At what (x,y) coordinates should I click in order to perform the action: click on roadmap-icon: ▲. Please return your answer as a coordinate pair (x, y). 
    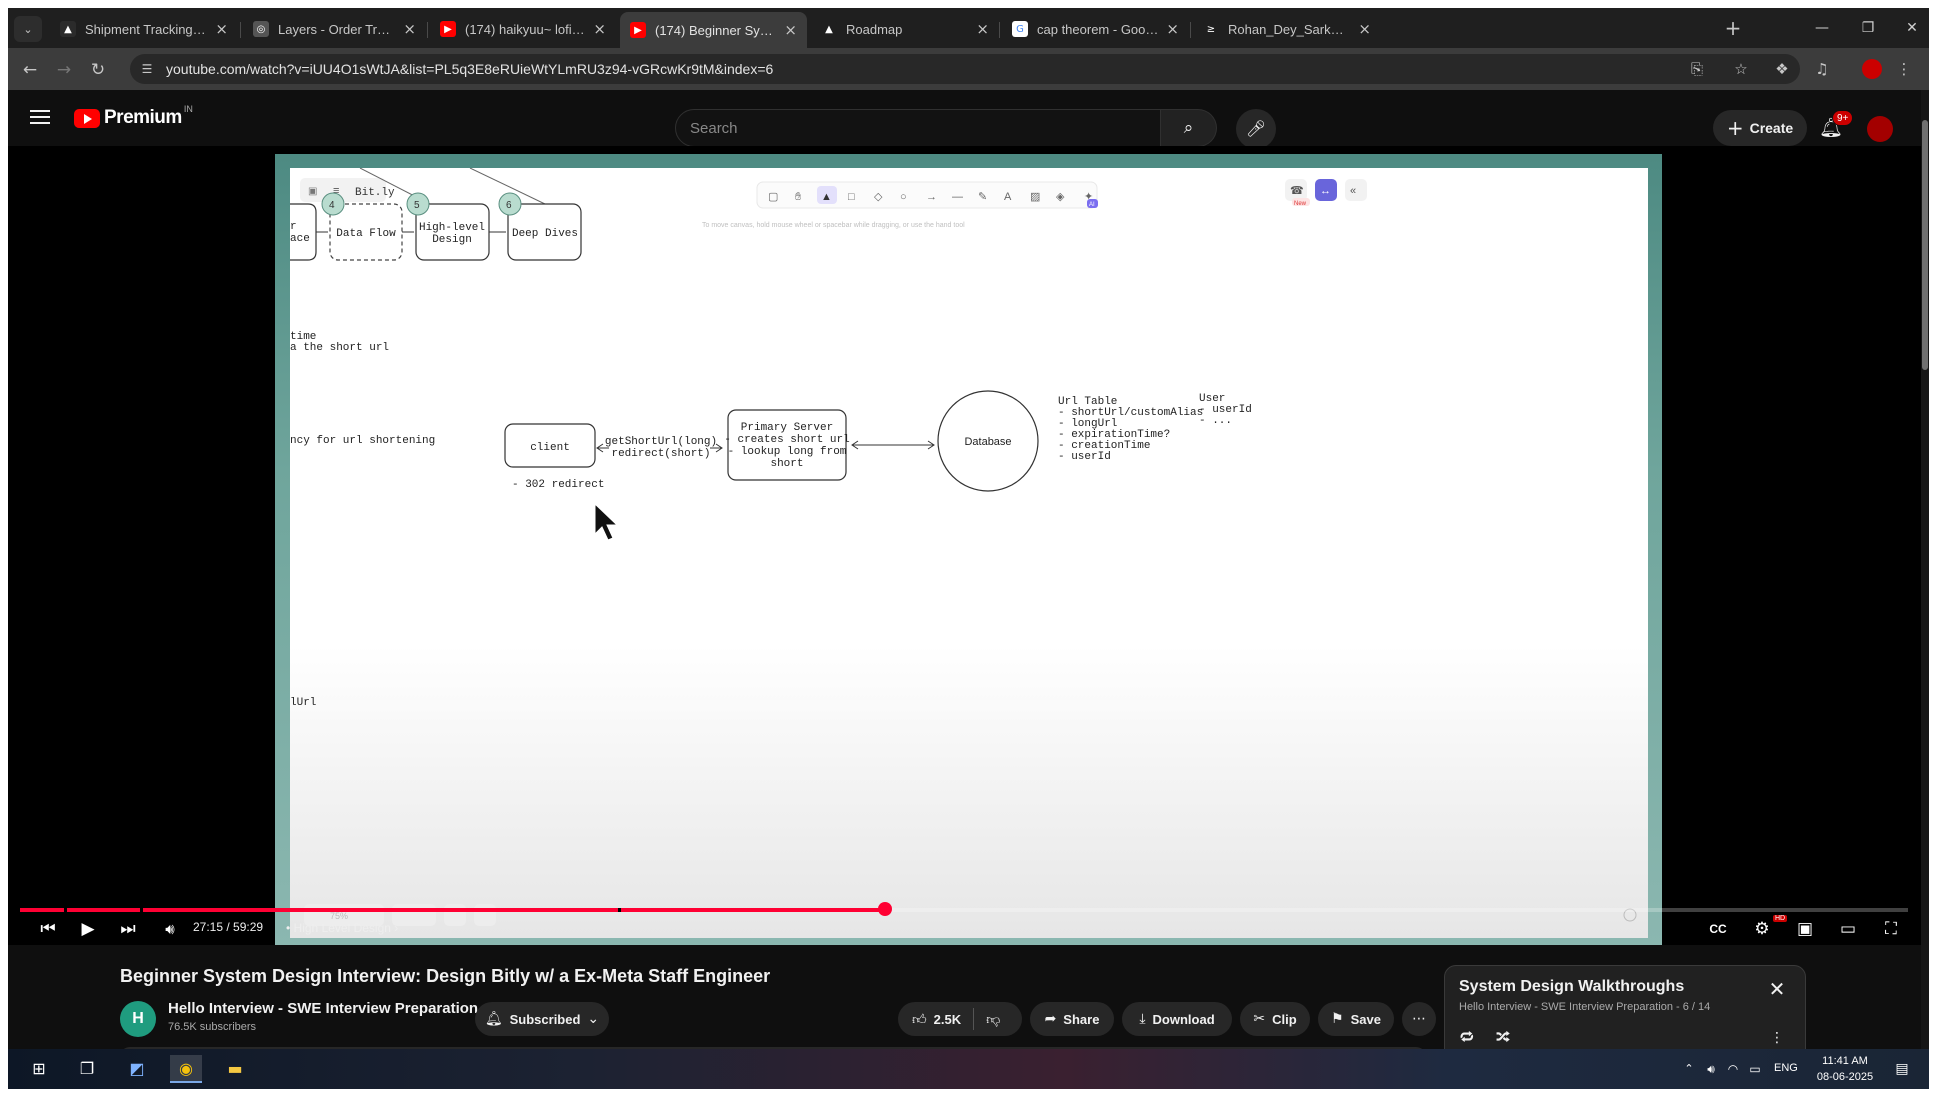
    Looking at the image, I should click on (829, 29).